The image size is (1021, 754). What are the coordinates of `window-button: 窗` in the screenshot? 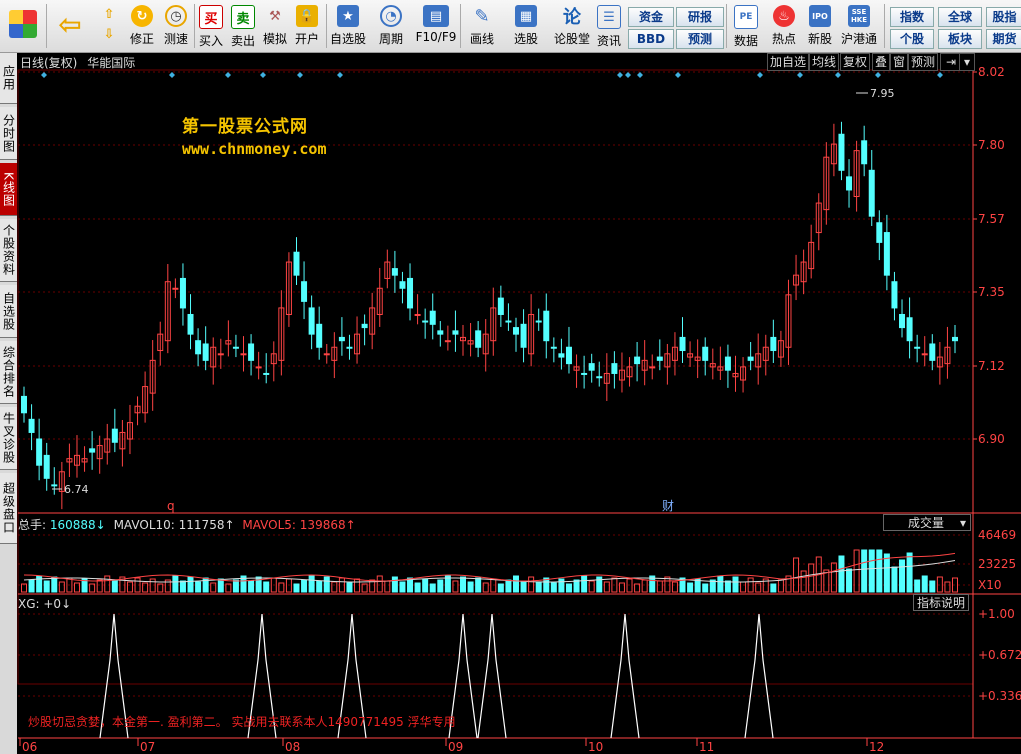 It's located at (899, 62).